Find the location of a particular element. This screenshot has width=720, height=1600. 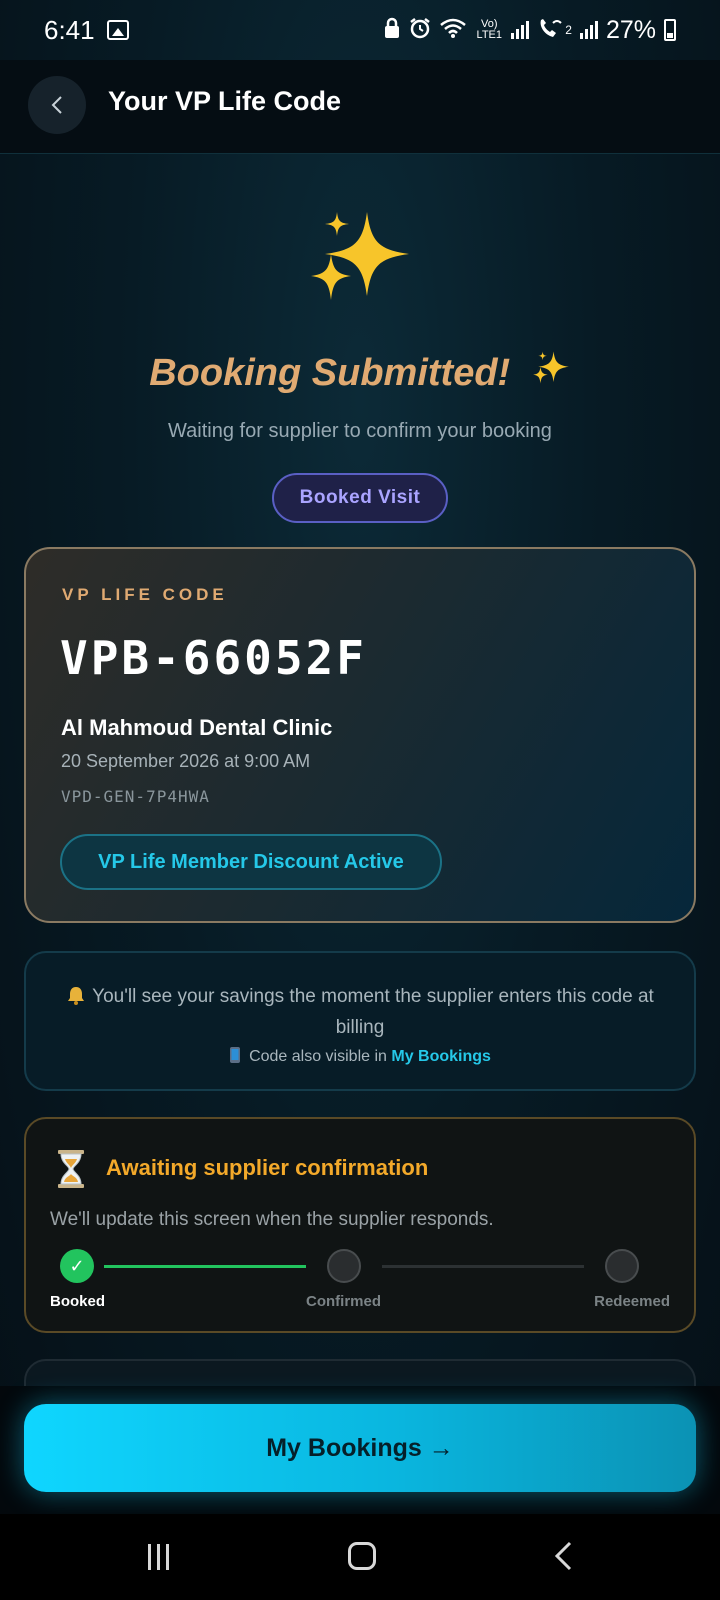

chevron-left-icon is located at coordinates (56, 105).